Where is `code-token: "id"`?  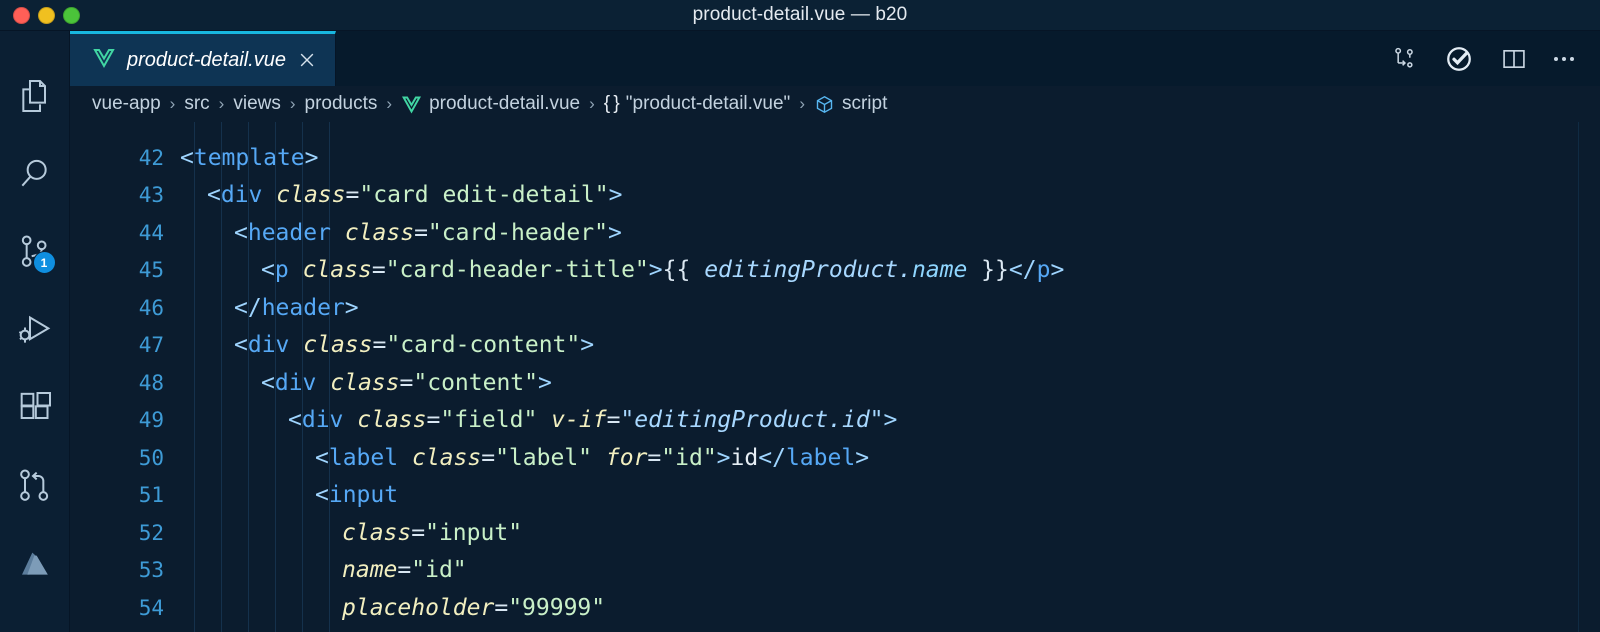
code-token: "id" is located at coordinates (689, 457).